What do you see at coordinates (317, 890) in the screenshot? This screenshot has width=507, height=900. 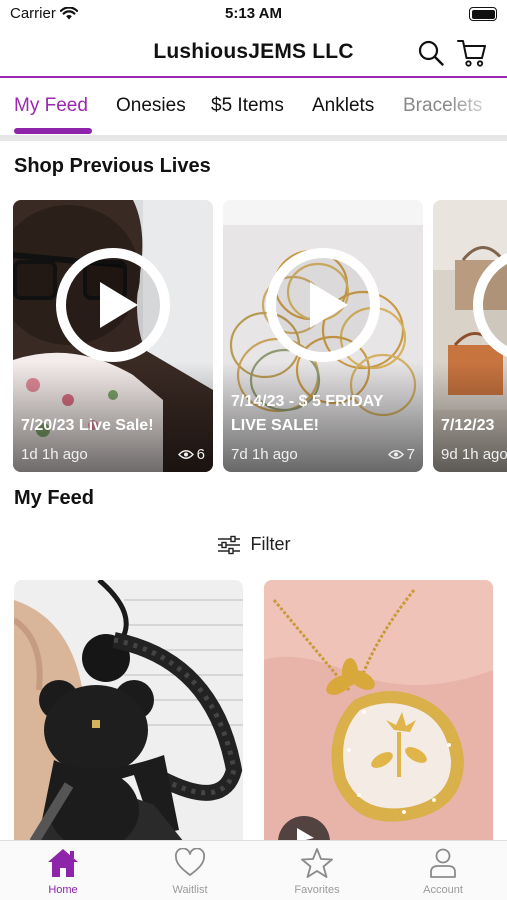 I see `nav-label: Favorites` at bounding box center [317, 890].